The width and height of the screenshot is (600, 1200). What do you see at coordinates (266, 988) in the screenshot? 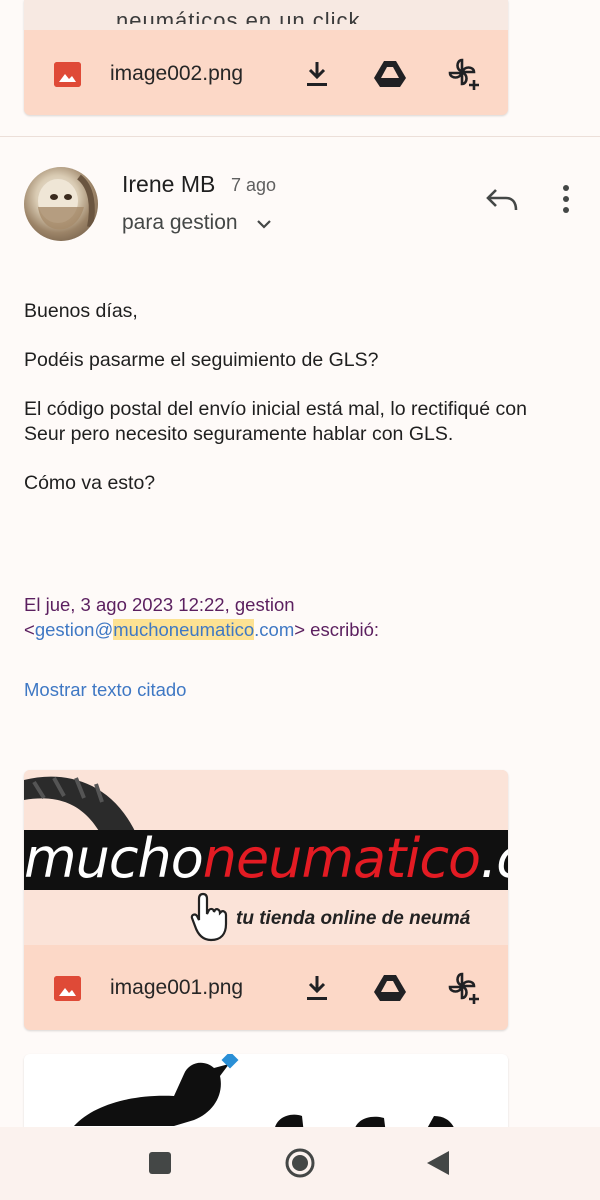
I see `attachment-row: image001.png` at bounding box center [266, 988].